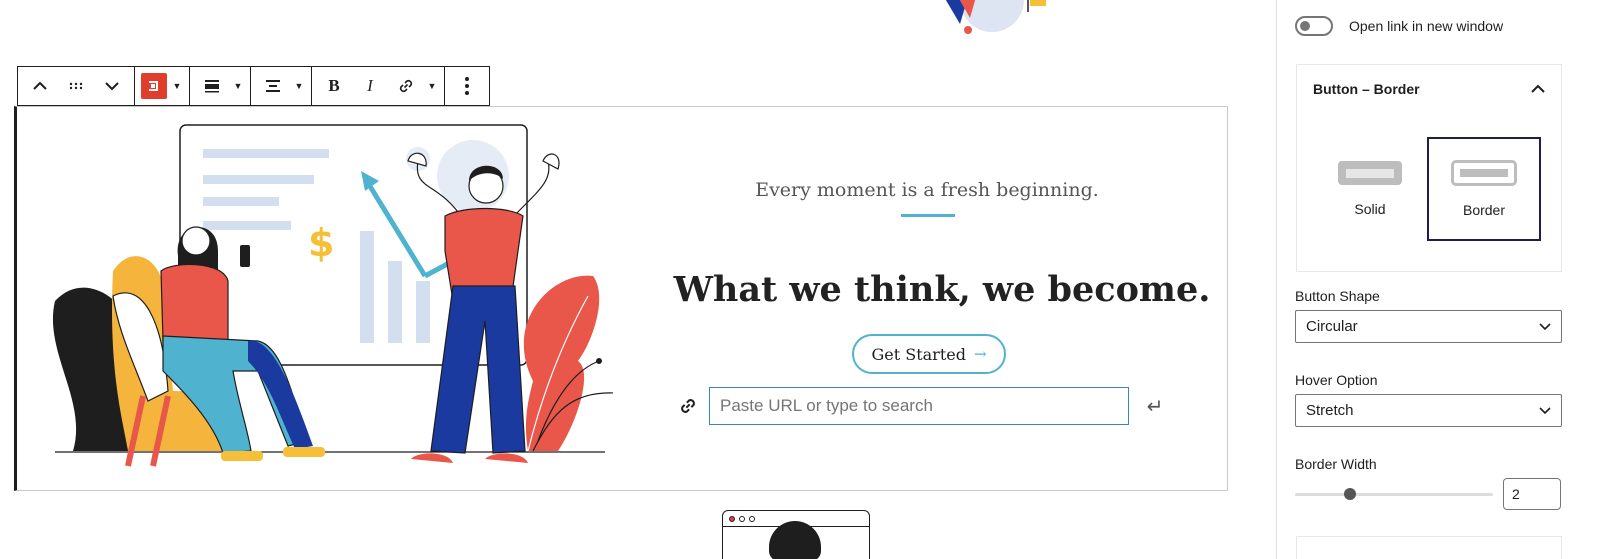  What do you see at coordinates (1426, 26) in the screenshot?
I see `open-new-window-label: Open link in new window` at bounding box center [1426, 26].